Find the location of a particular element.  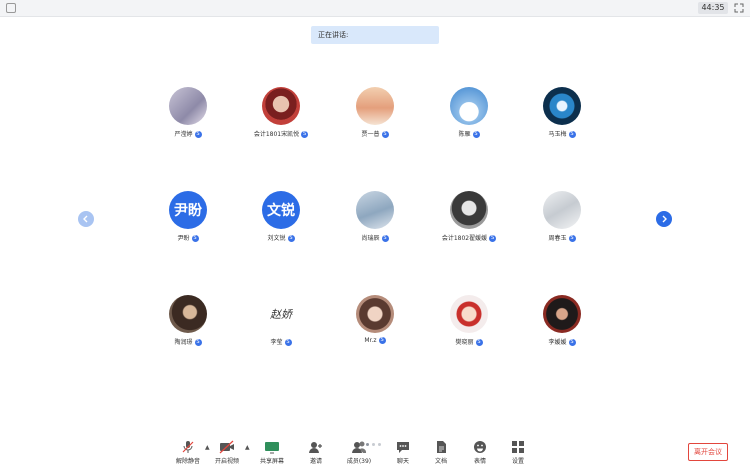

participant-tile: 李媛媛 S is located at coordinates (562, 325).